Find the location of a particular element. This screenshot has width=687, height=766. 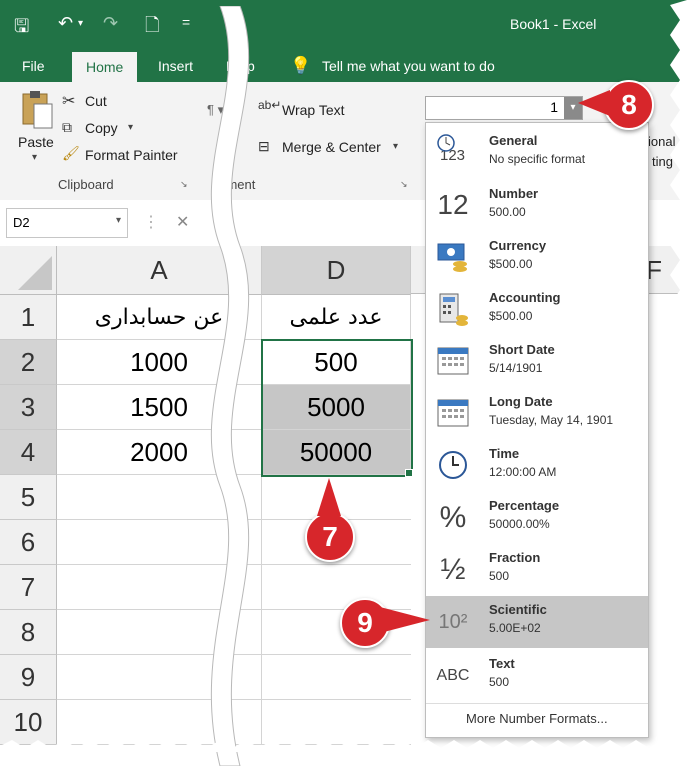

format-accounting-sample: $500.00 is located at coordinates (511, 316).